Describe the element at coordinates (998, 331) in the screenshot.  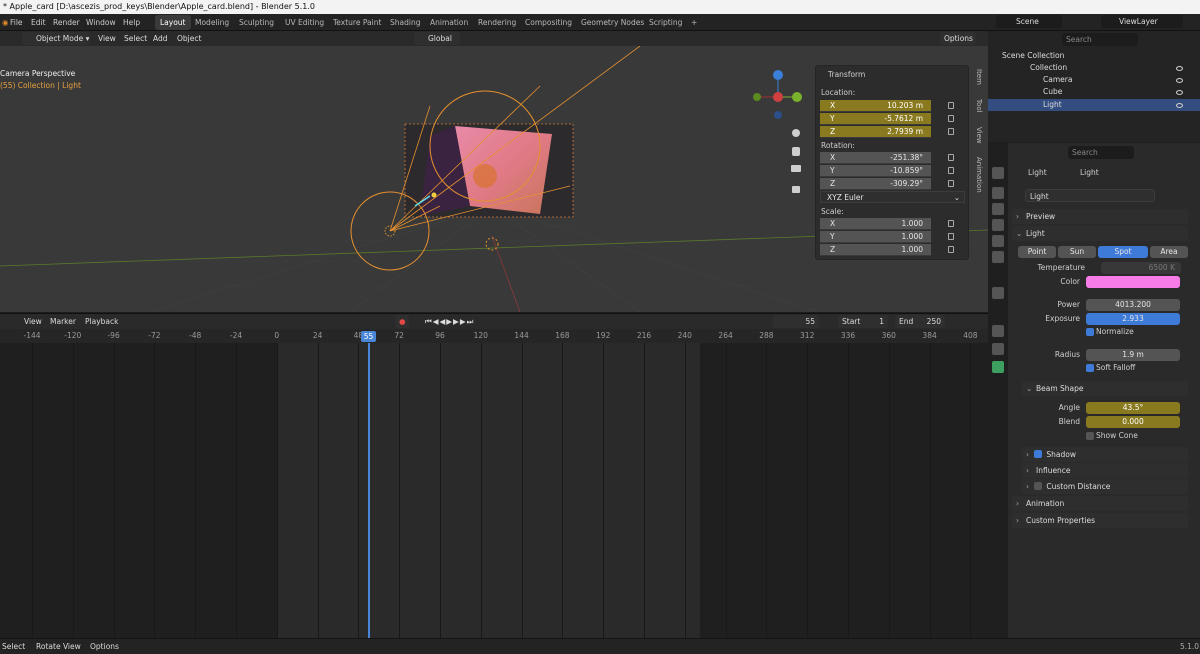
I see `physics-tab-icon` at that location.